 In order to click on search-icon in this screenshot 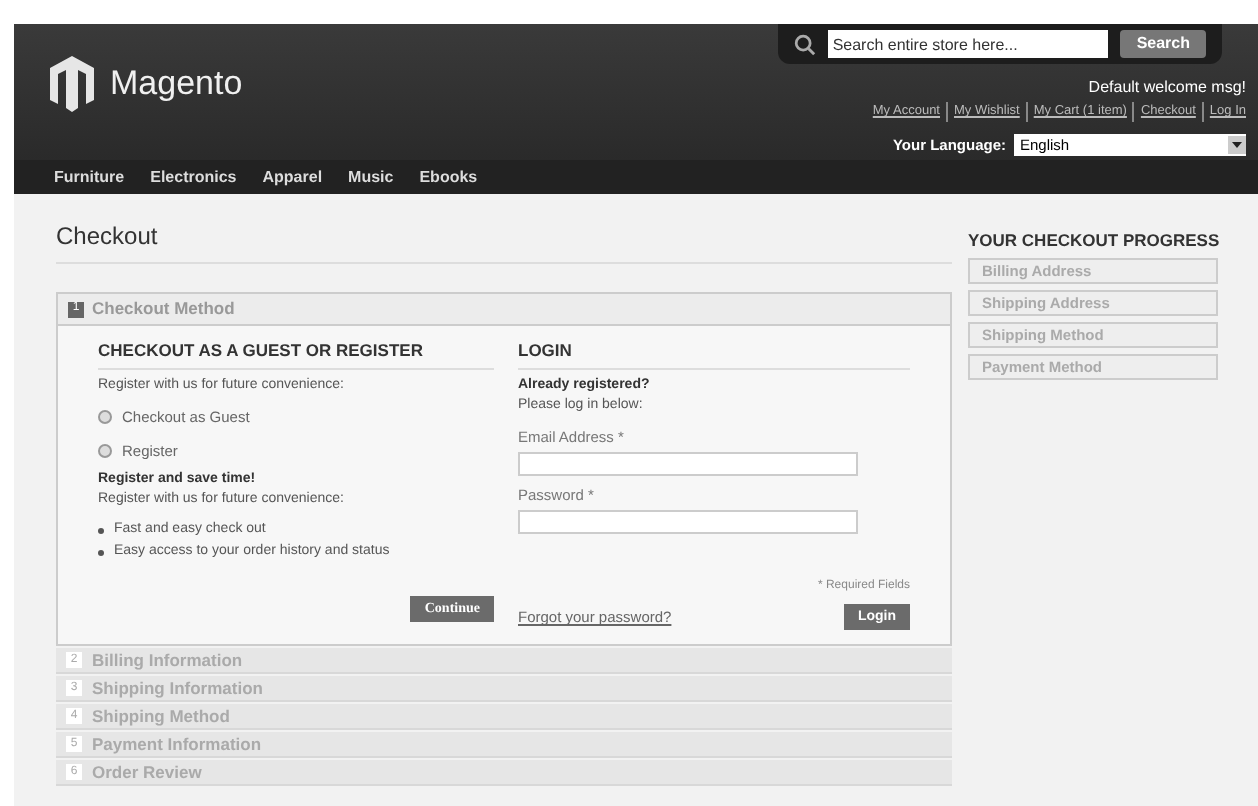, I will do `click(805, 44)`.